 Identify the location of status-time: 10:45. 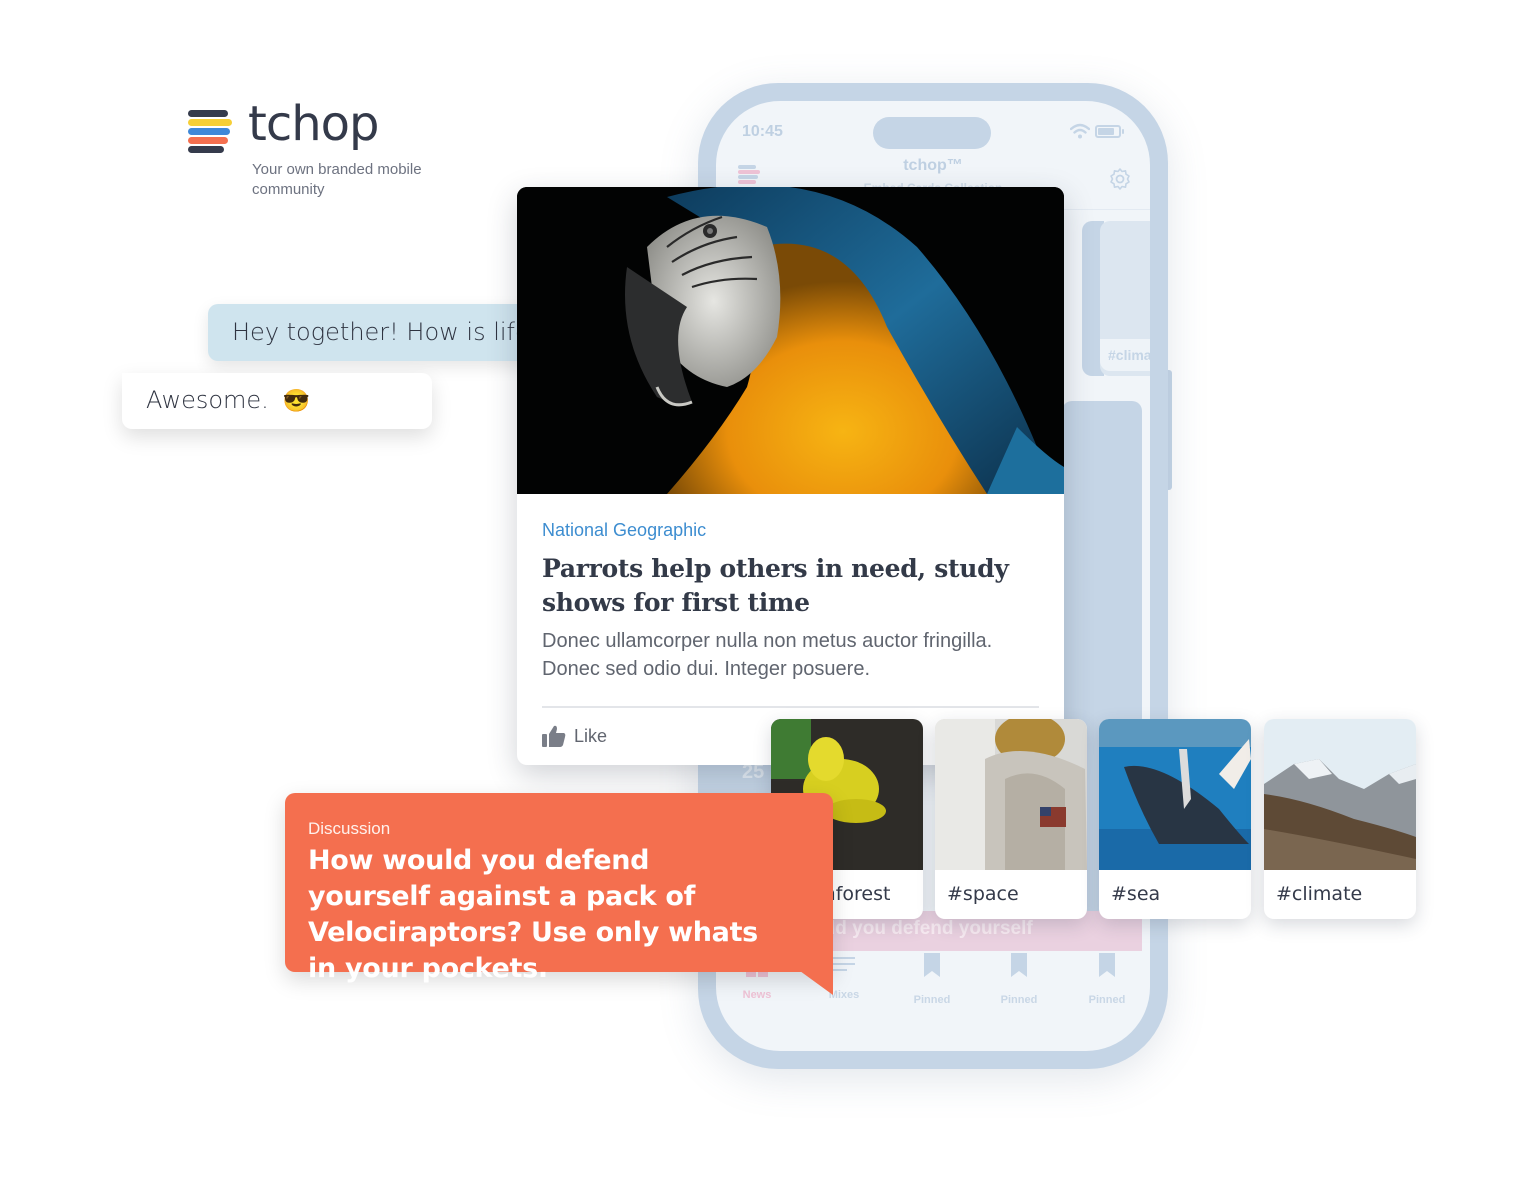
(762, 131).